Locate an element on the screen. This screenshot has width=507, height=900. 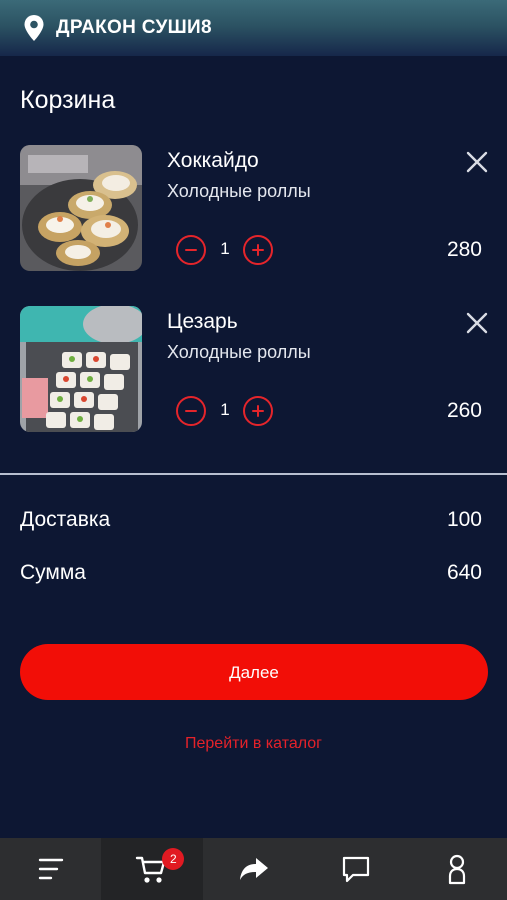
total-value: 640 is located at coordinates (464, 572).